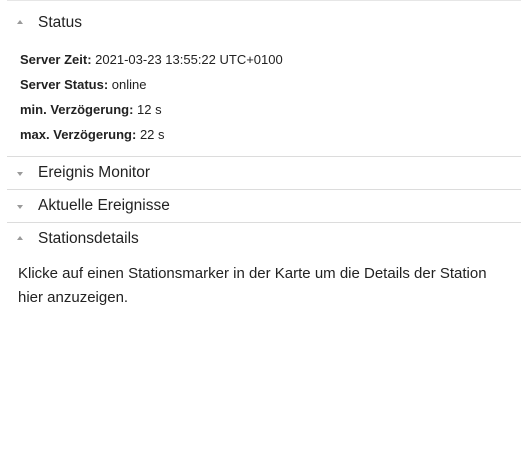  I want to click on max-delay-label: max. Verzögerung:, so click(78, 134).